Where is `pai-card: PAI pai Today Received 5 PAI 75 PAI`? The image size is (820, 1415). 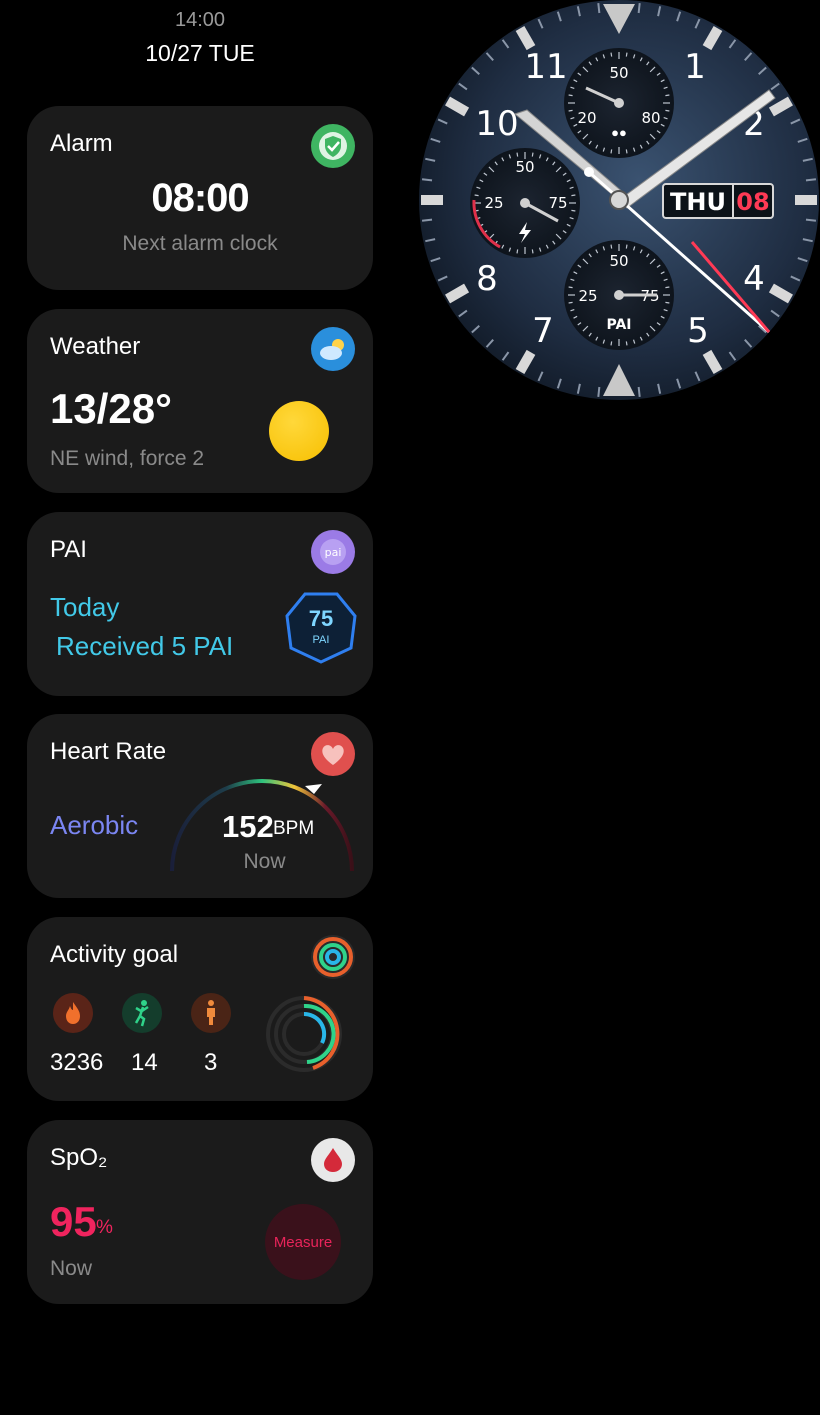 pai-card: PAI pai Today Received 5 PAI 75 PAI is located at coordinates (200, 604).